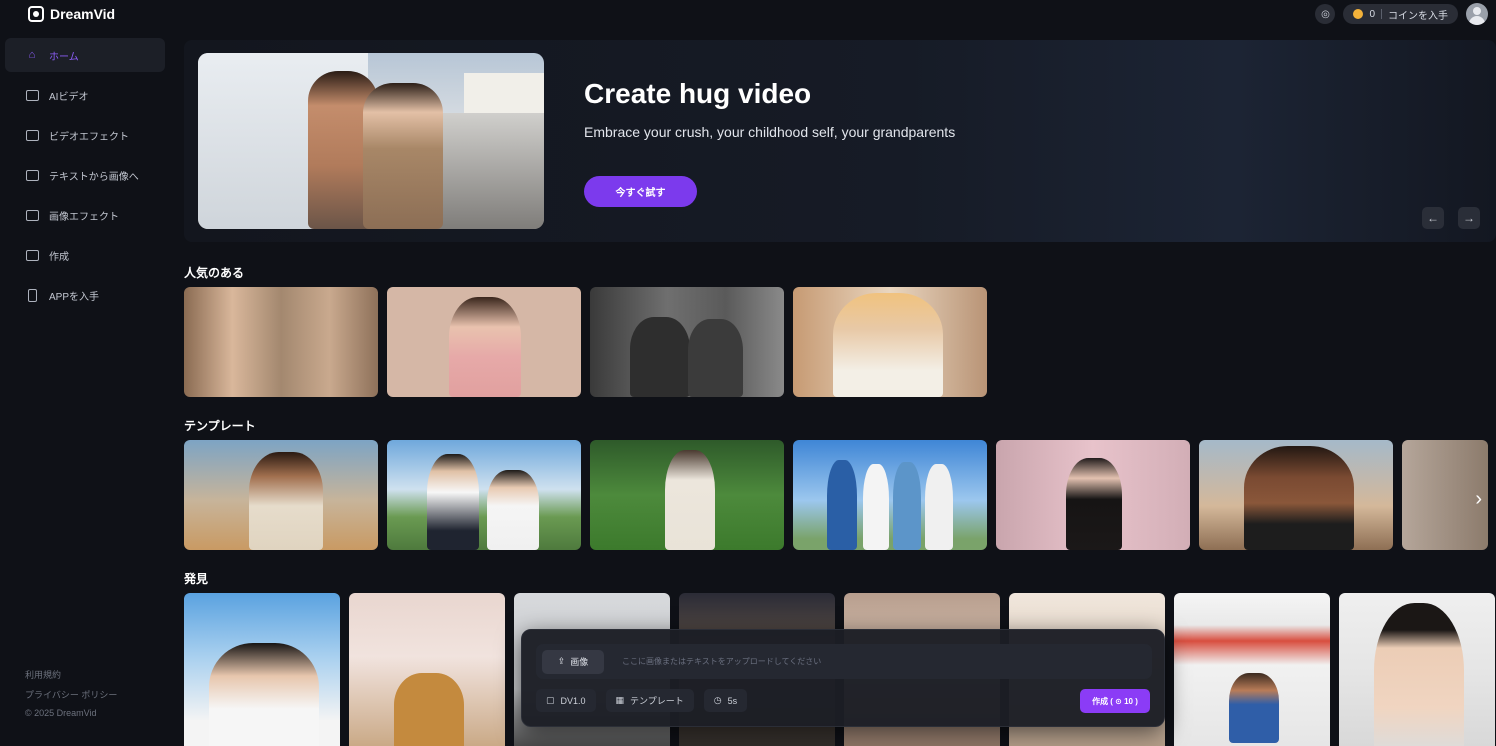  What do you see at coordinates (71, 674) in the screenshot?
I see `terms-link: 利用規約` at bounding box center [71, 674].